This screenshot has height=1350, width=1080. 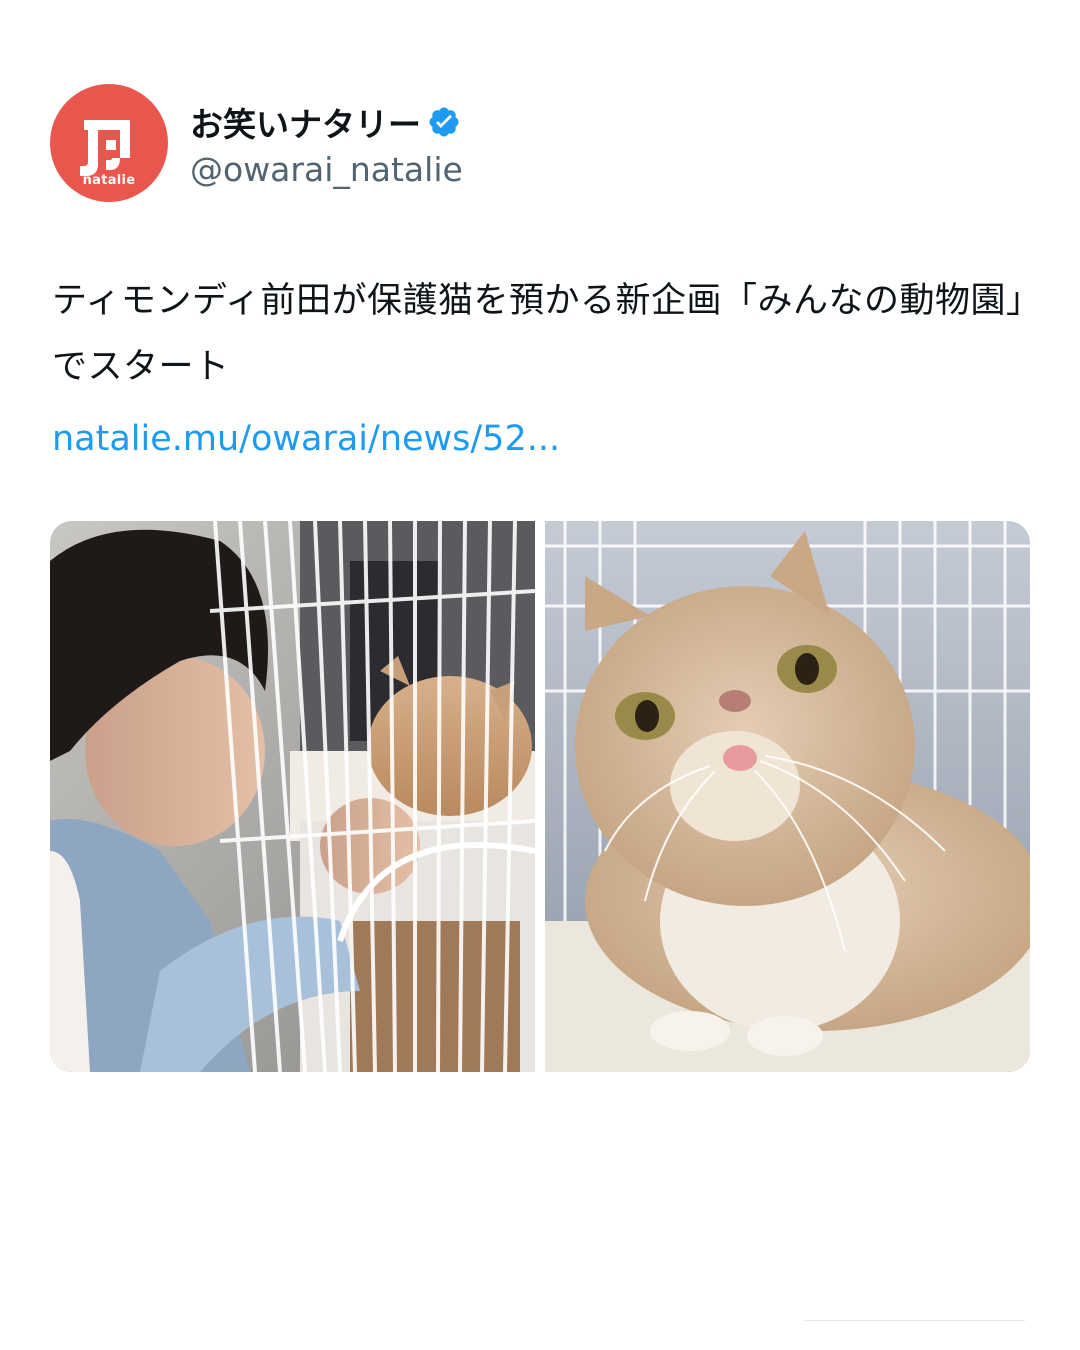 What do you see at coordinates (109, 180) in the screenshot?
I see `avatar-label: natalie` at bounding box center [109, 180].